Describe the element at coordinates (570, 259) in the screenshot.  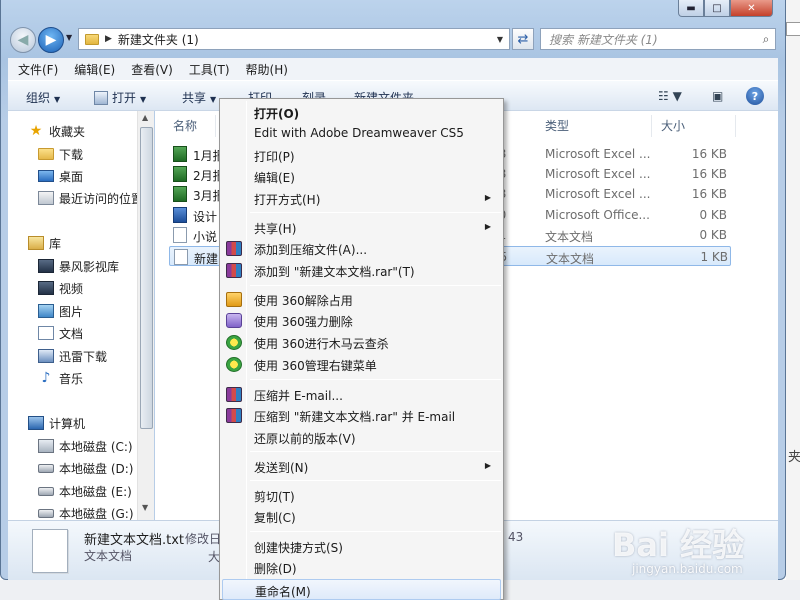
I see `file-type: 文本文档` at that location.